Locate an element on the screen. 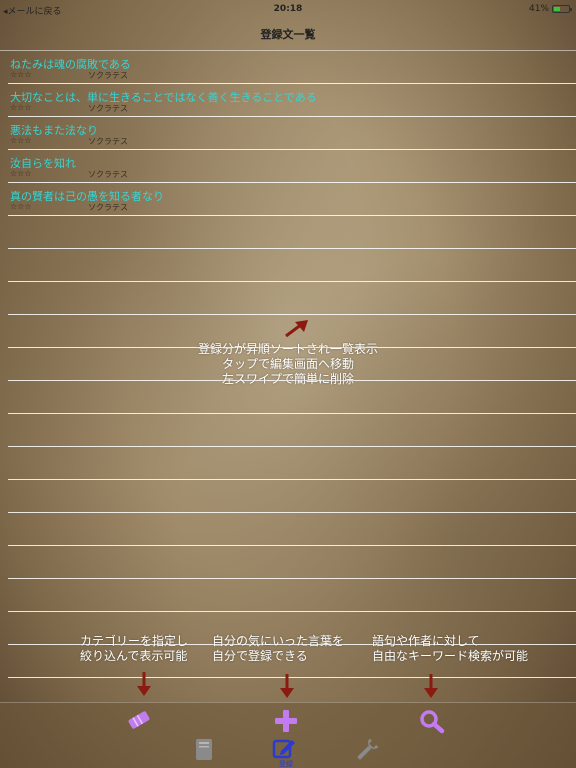  category-hint-arrow-icon is located at coordinates (144, 684).